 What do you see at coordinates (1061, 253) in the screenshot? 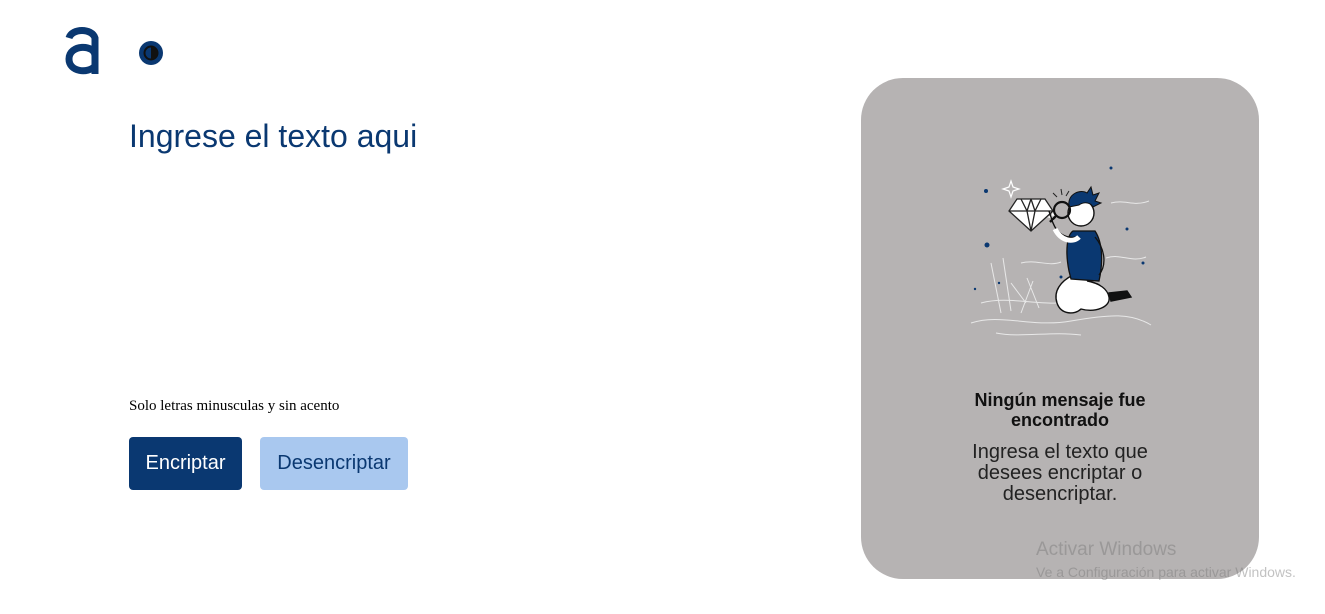
I see `person-with-magnifier-illustration` at bounding box center [1061, 253].